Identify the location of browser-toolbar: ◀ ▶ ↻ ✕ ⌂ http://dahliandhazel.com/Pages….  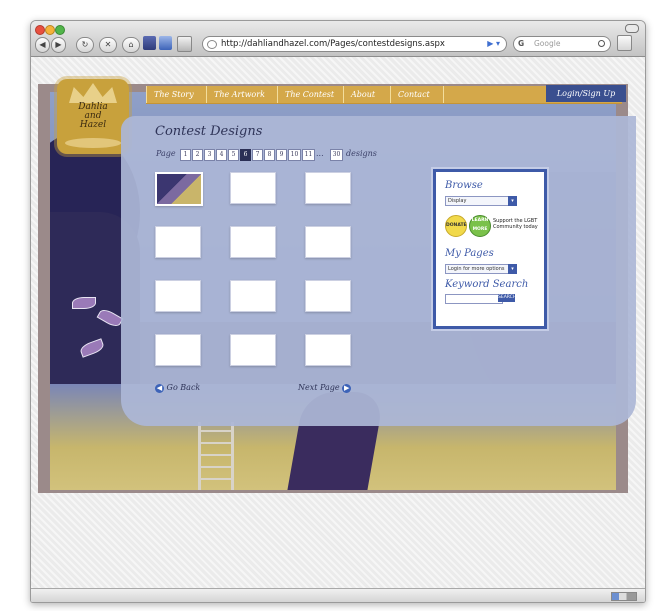
(338, 39).